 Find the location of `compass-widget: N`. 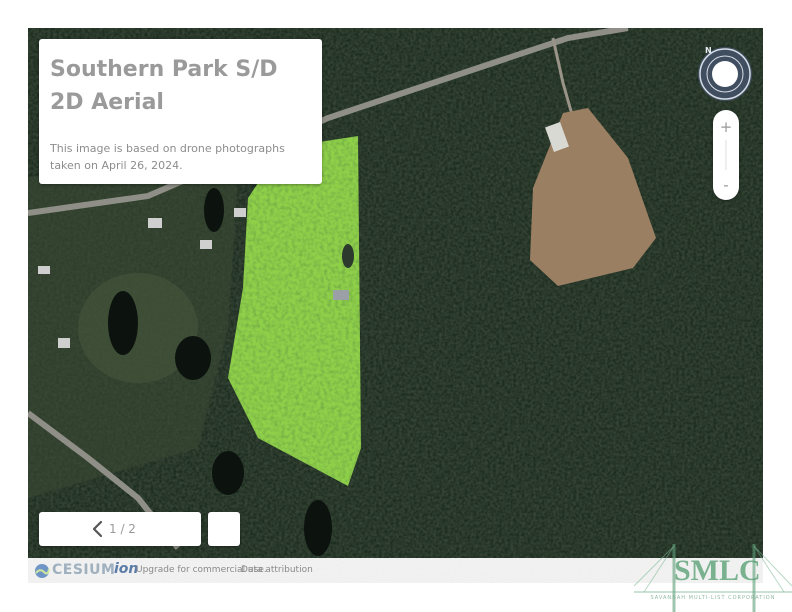

compass-widget: N is located at coordinates (725, 74).